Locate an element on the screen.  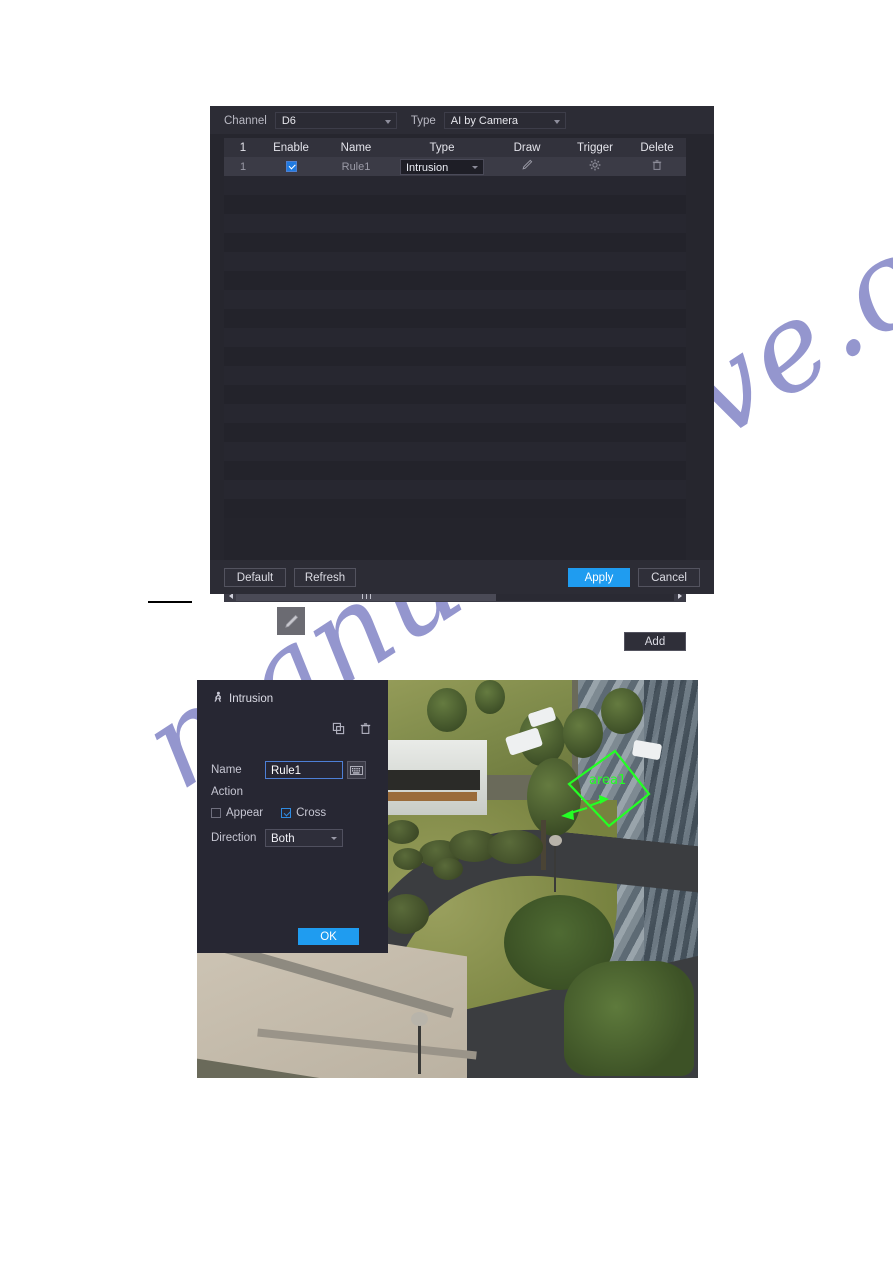
cross-option: Cross is located at coordinates (303, 813).